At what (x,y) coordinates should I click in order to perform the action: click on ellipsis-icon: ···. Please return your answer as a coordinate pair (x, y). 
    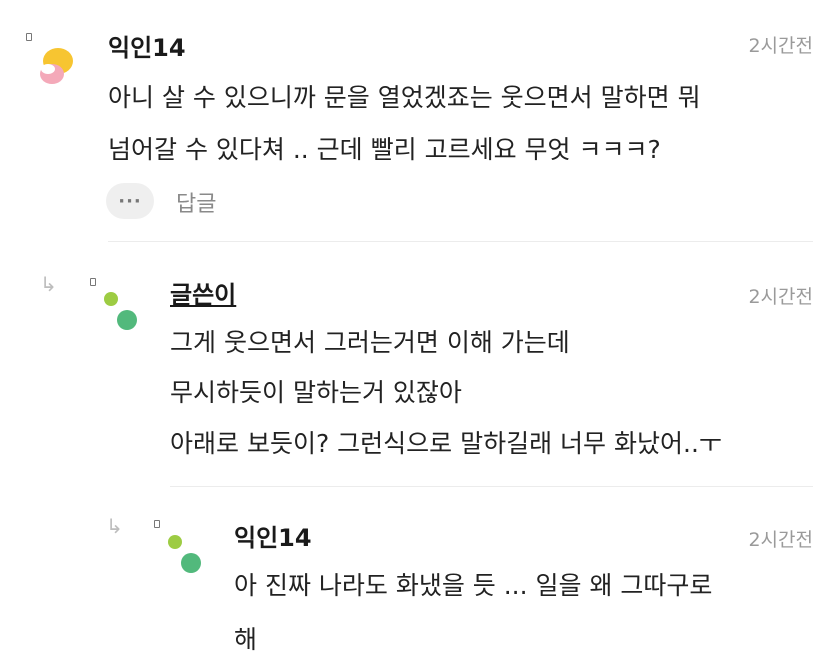
    Looking at the image, I should click on (130, 201).